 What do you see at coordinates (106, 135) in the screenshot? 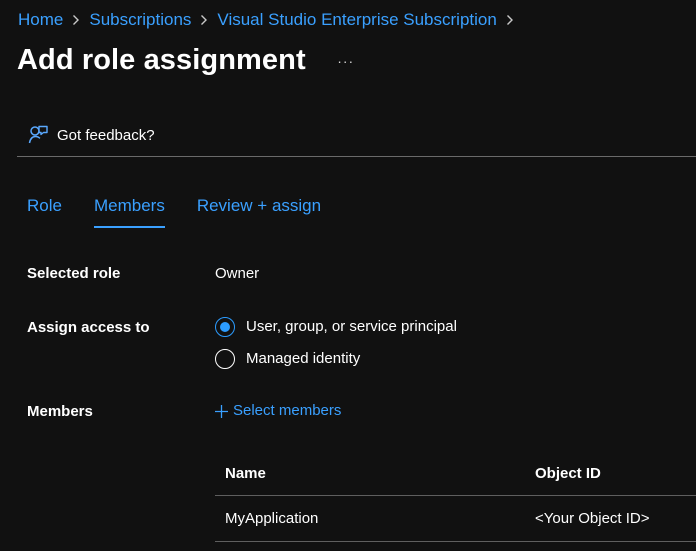
I see `feedback-label: Got feedback?` at bounding box center [106, 135].